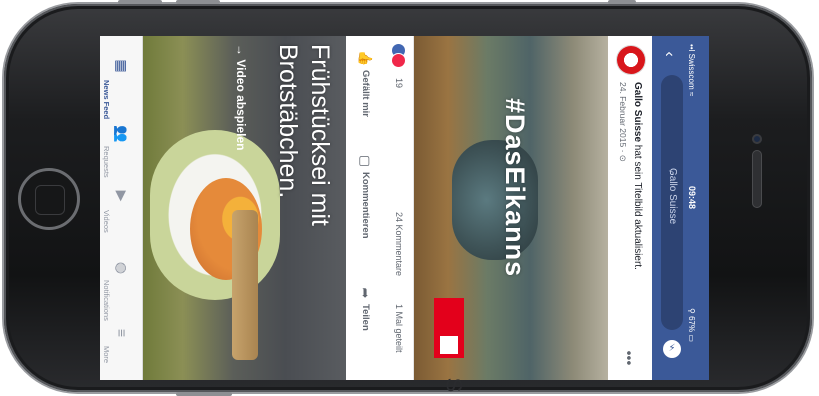 The height and width of the screenshot is (396, 819). Describe the element at coordinates (365, 58) in the screenshot. I see `thumbs-up-icon: 👍` at that location.